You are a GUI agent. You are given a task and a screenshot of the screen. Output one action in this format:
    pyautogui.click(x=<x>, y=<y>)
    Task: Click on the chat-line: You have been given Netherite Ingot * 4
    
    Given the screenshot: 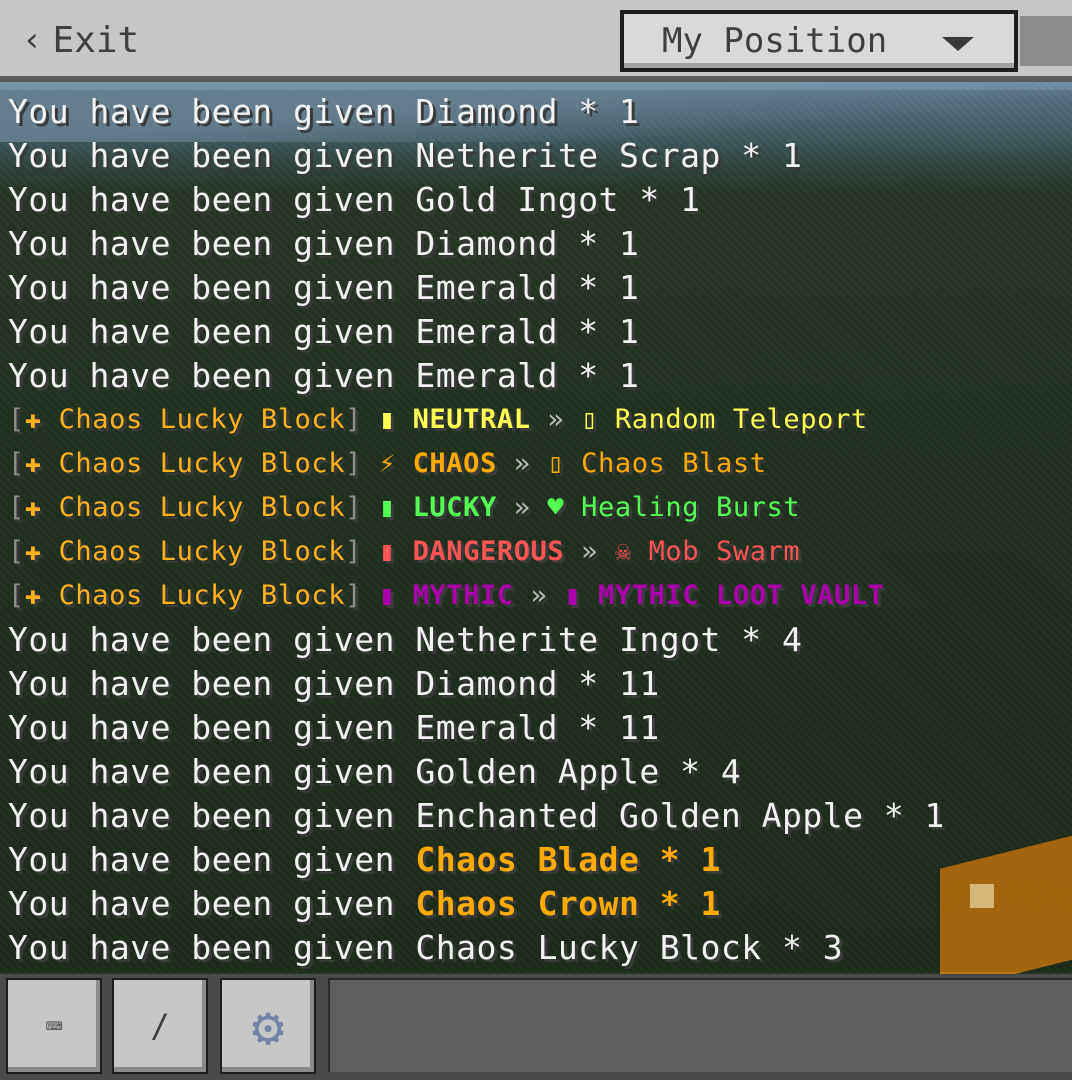 What is the action you would take?
    pyautogui.click(x=536, y=640)
    